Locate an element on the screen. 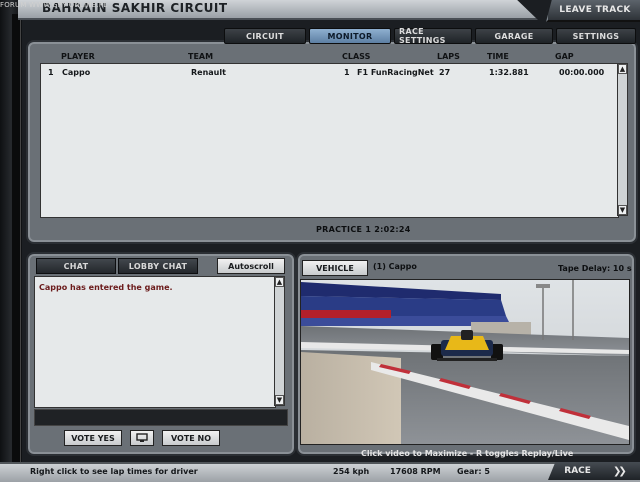 This screenshot has width=640, height=482. cell-team: Renault is located at coordinates (208, 72).